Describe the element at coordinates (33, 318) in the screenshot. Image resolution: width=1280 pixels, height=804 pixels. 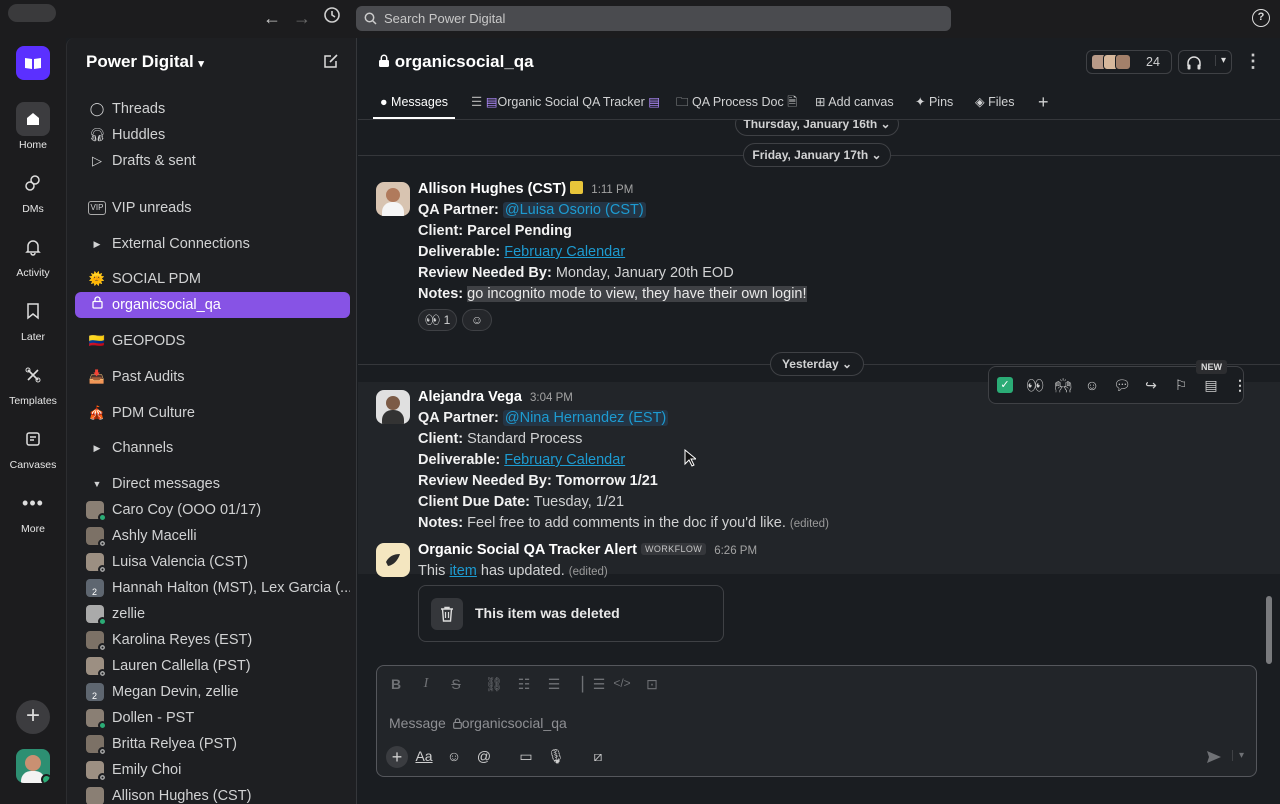
I see `rail-later: Later` at that location.